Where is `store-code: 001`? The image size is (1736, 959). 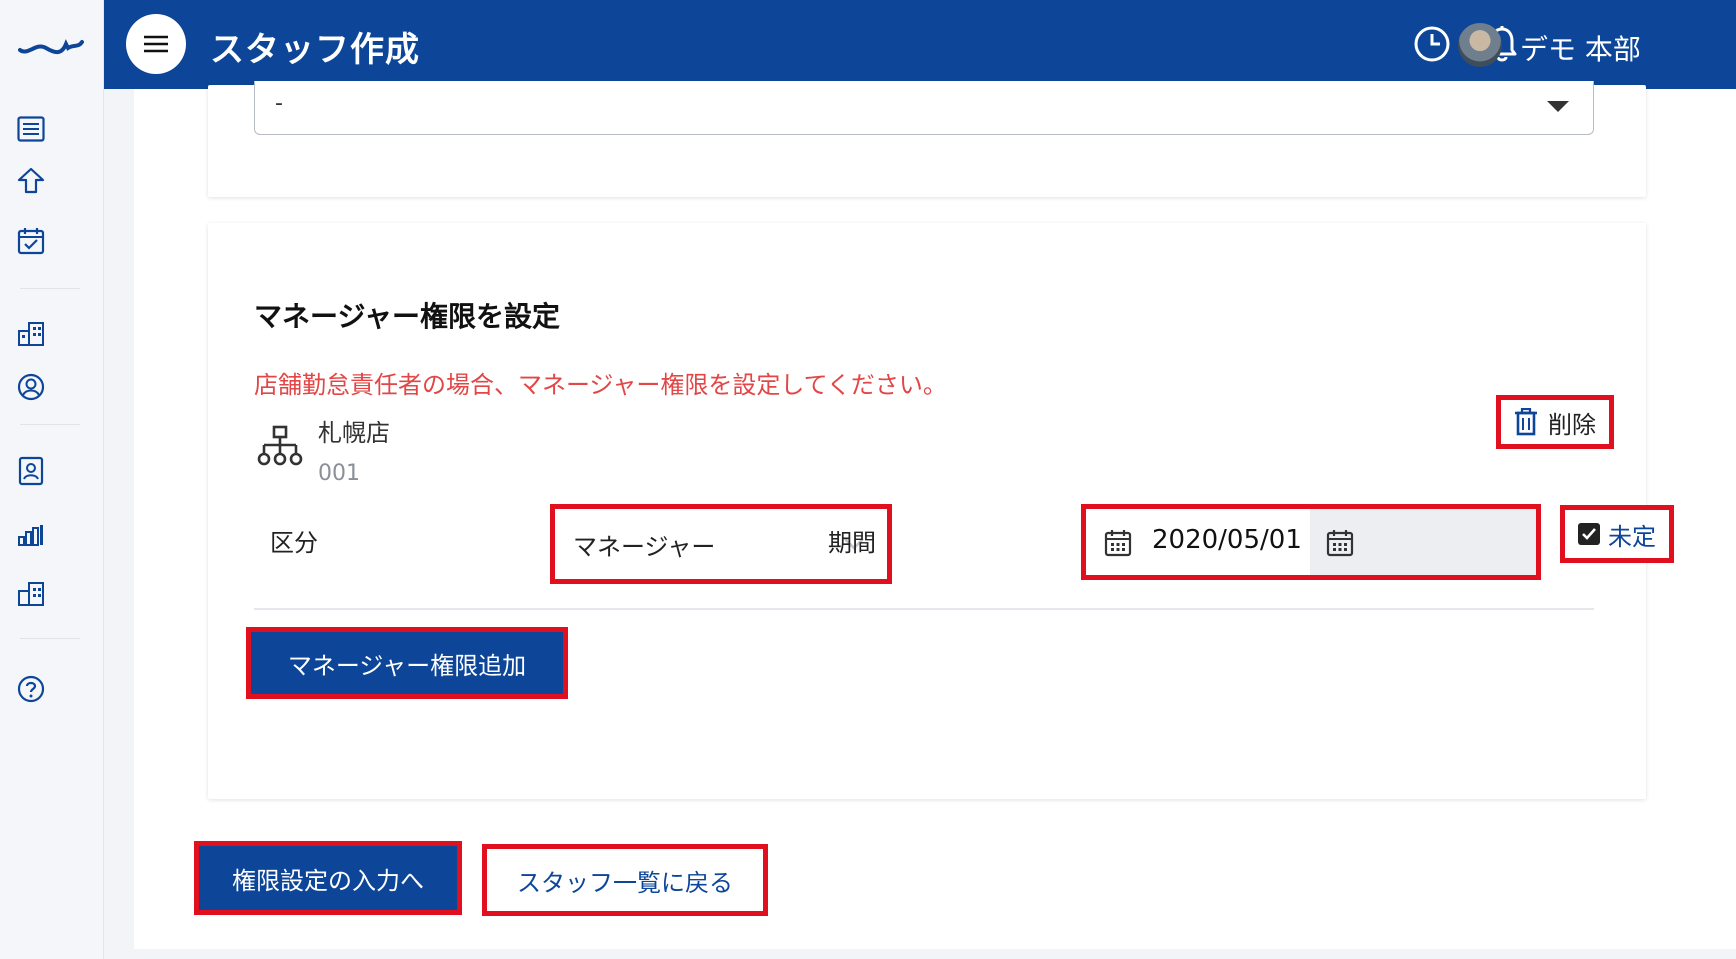 store-code: 001 is located at coordinates (339, 473).